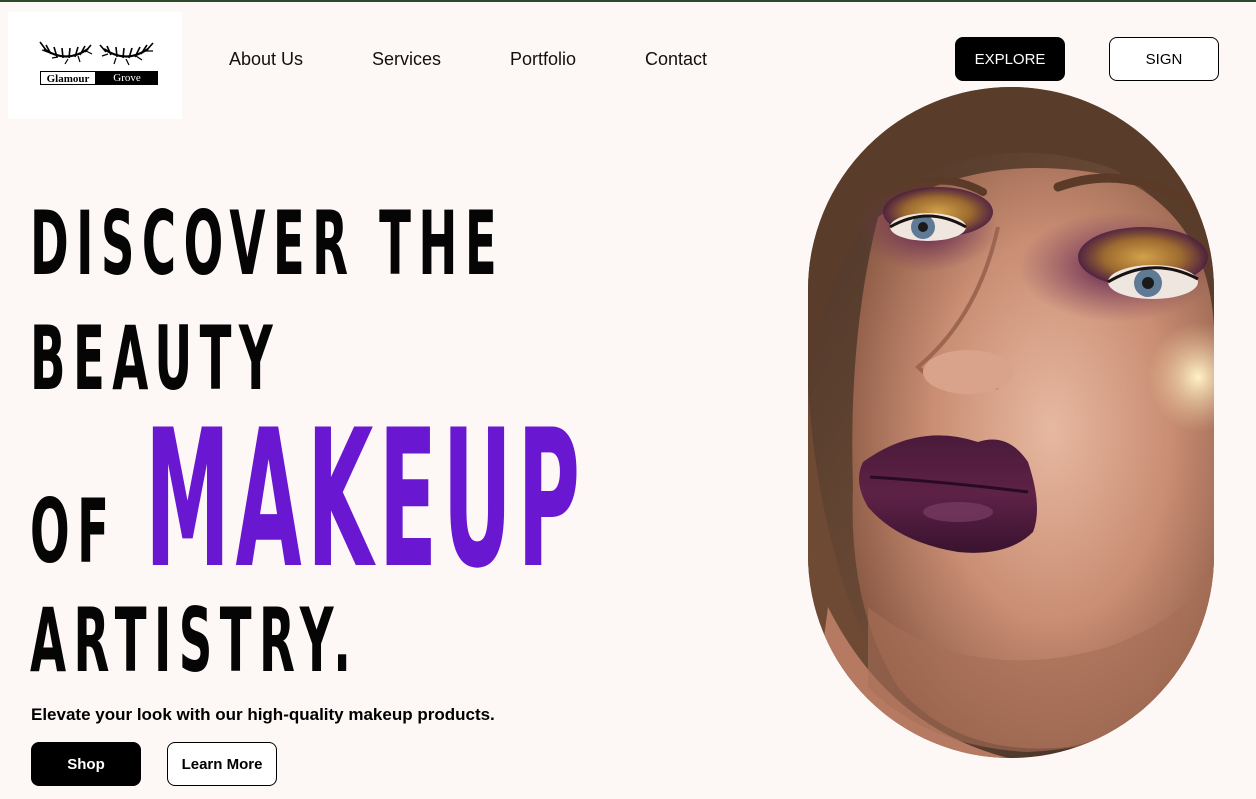 This screenshot has height=799, width=1256. Describe the element at coordinates (194, 640) in the screenshot. I see `hero-heading-line-4: ARTISTRY.` at that location.